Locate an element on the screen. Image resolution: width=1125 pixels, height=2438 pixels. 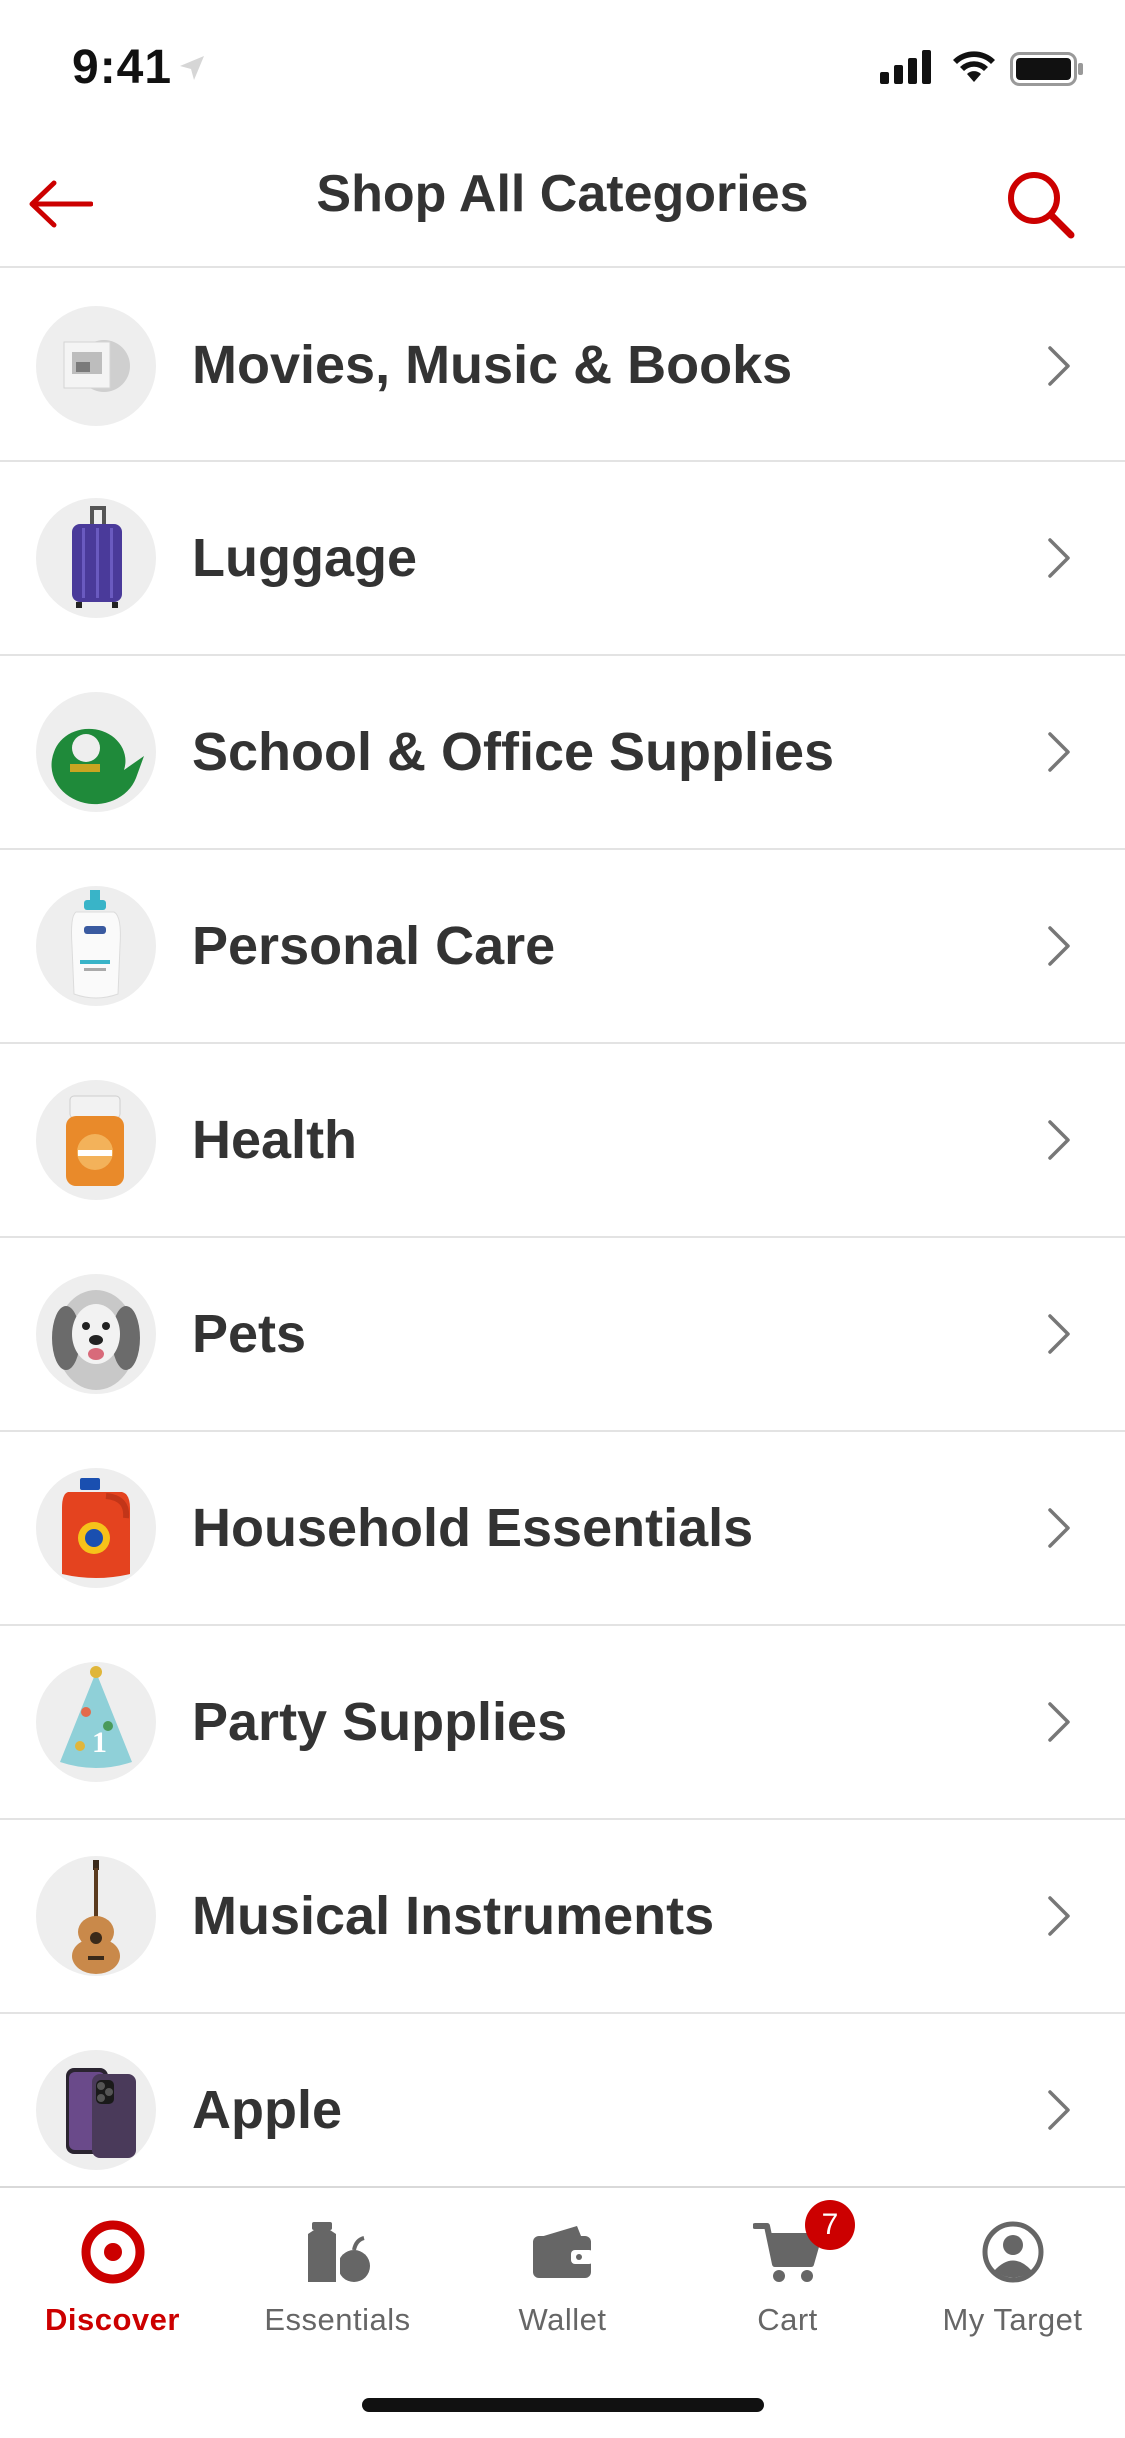
target-logo-icon is located at coordinates (112, 2252).